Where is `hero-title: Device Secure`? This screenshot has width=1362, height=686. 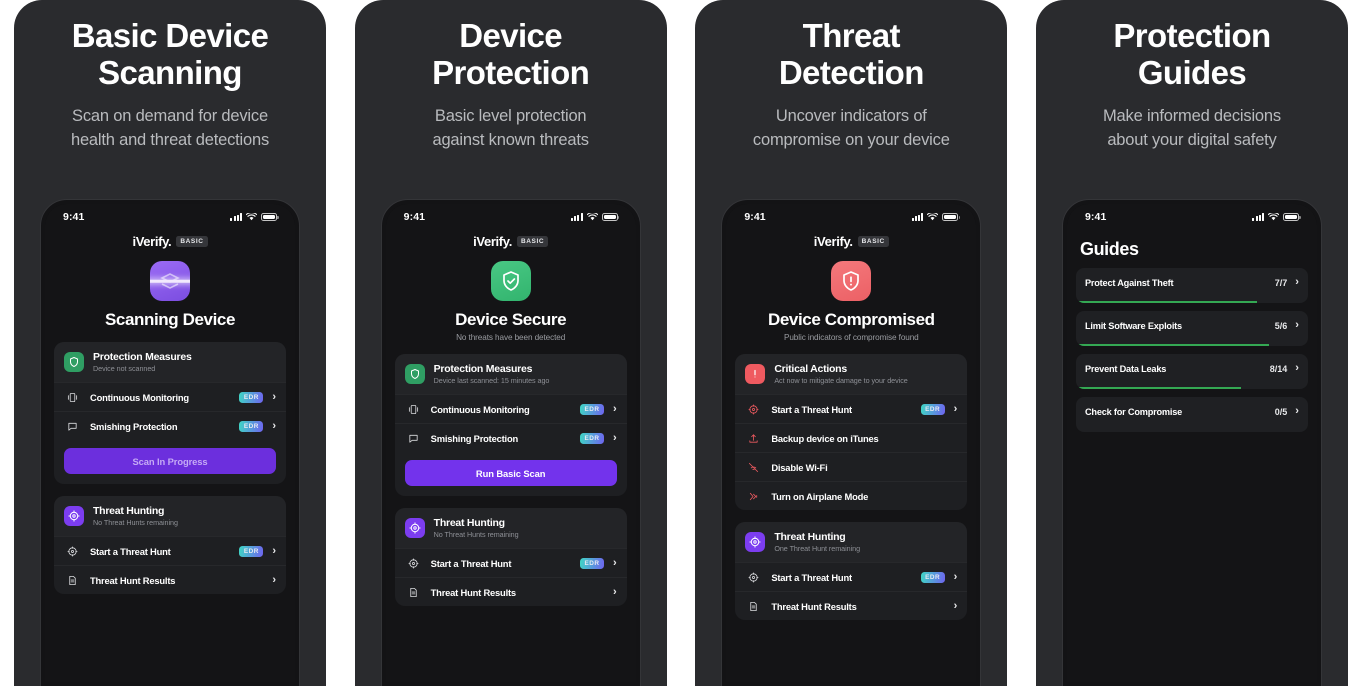 hero-title: Device Secure is located at coordinates (511, 319).